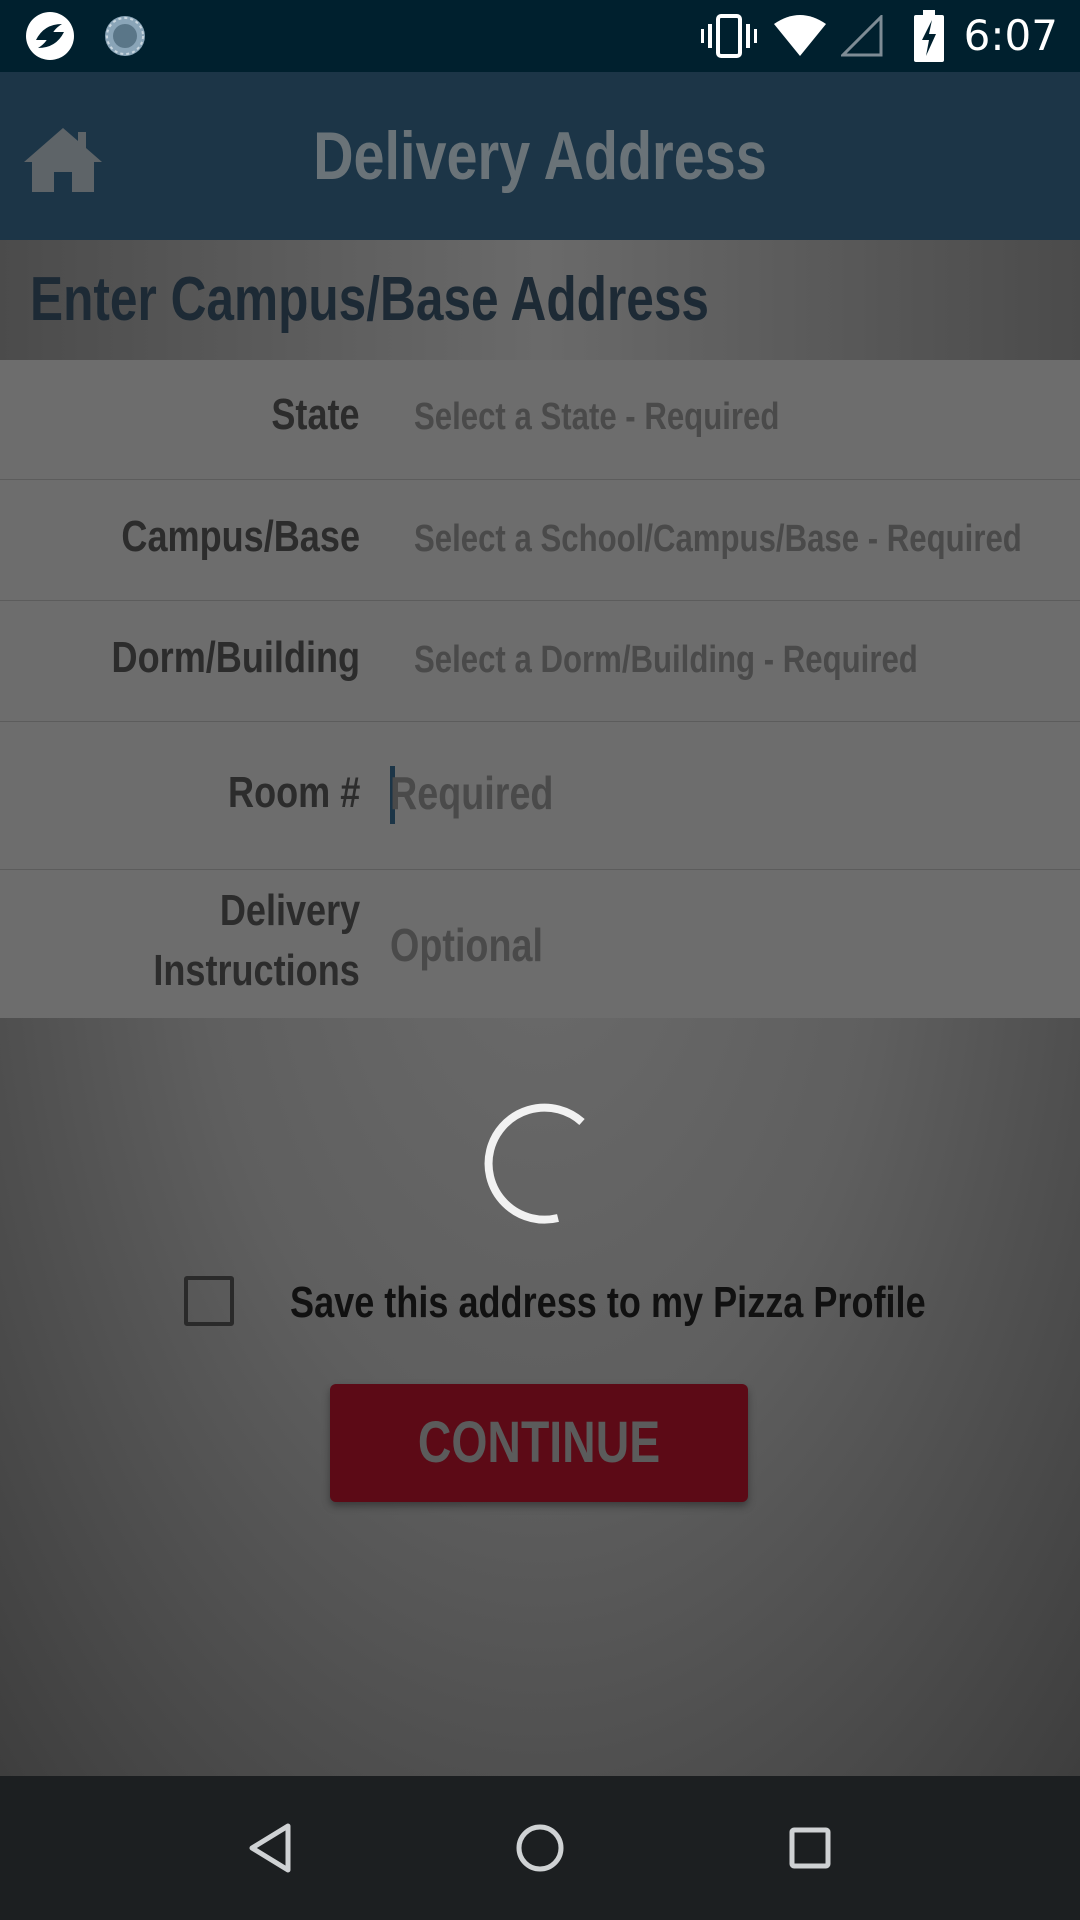 The height and width of the screenshot is (1920, 1080). What do you see at coordinates (289, 910) in the screenshot?
I see `instructions-label-line1: Delivery` at bounding box center [289, 910].